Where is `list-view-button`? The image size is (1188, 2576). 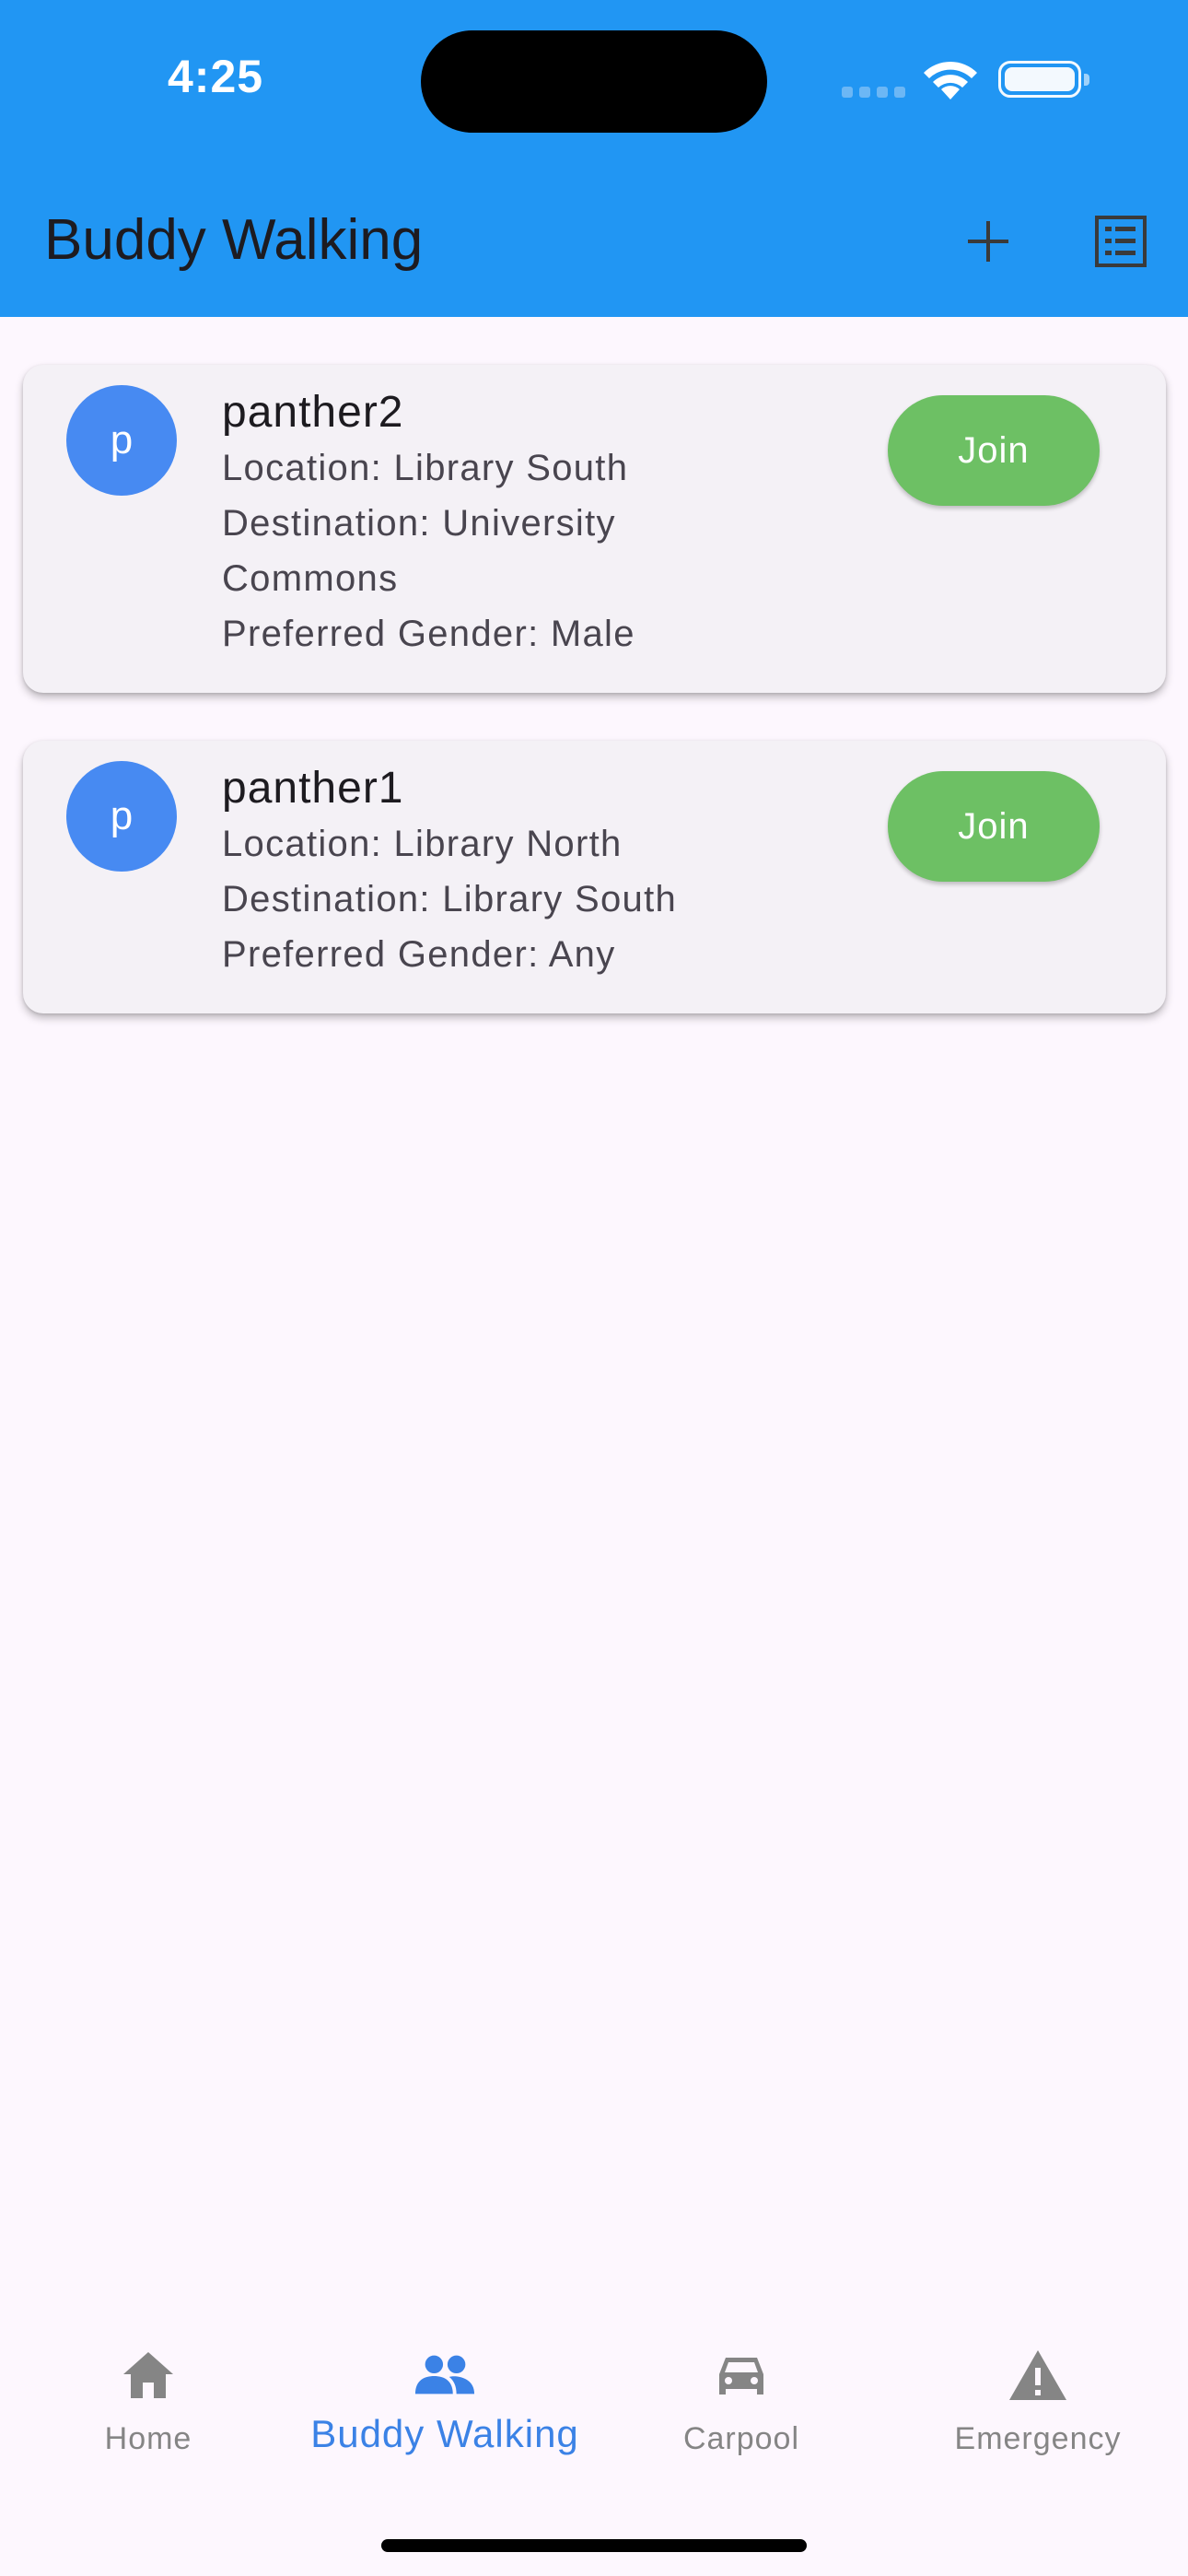 list-view-button is located at coordinates (1120, 241).